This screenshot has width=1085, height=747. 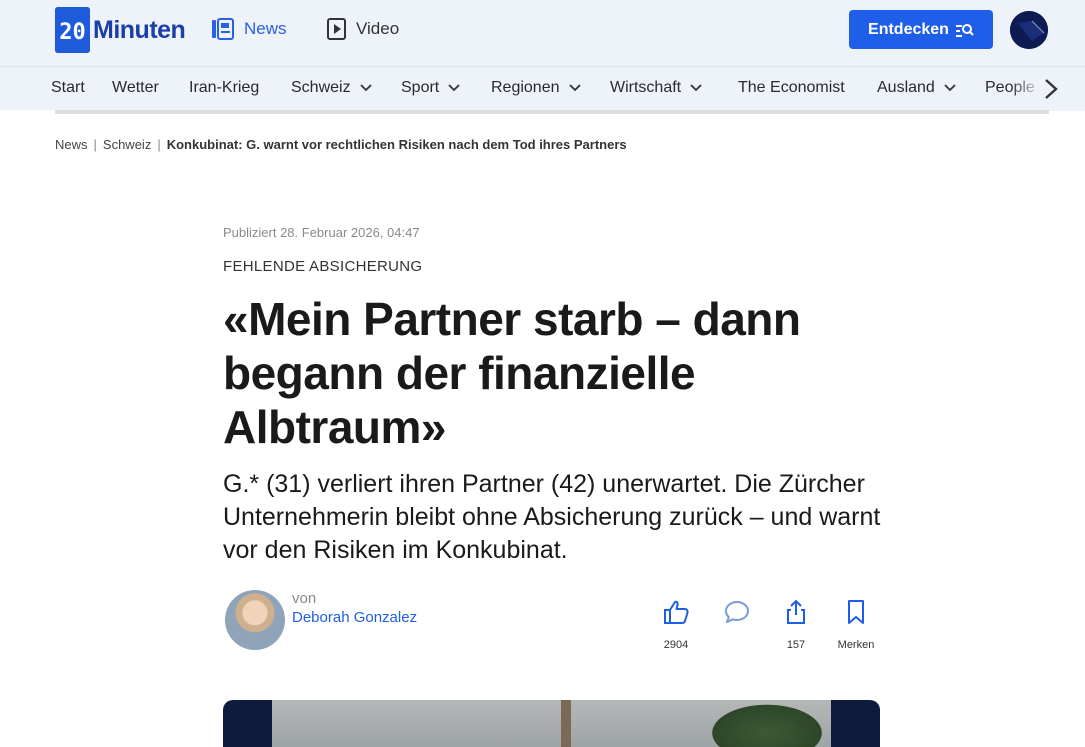 I want to click on svg-text: 20, so click(x=72, y=32).